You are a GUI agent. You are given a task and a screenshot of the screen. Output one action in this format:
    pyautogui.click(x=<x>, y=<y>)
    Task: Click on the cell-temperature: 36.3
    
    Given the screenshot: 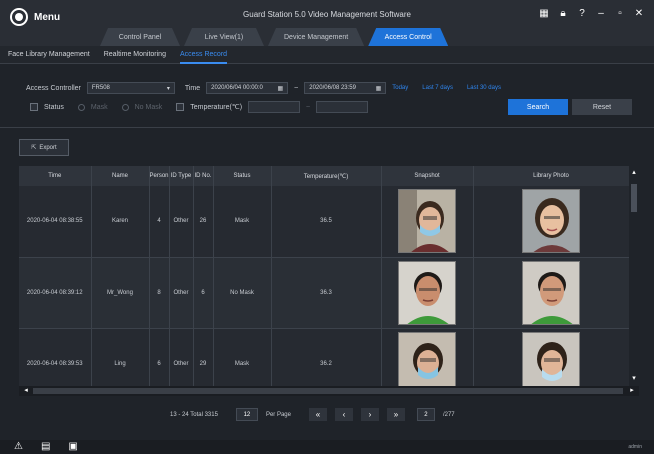 What is the action you would take?
    pyautogui.click(x=326, y=293)
    